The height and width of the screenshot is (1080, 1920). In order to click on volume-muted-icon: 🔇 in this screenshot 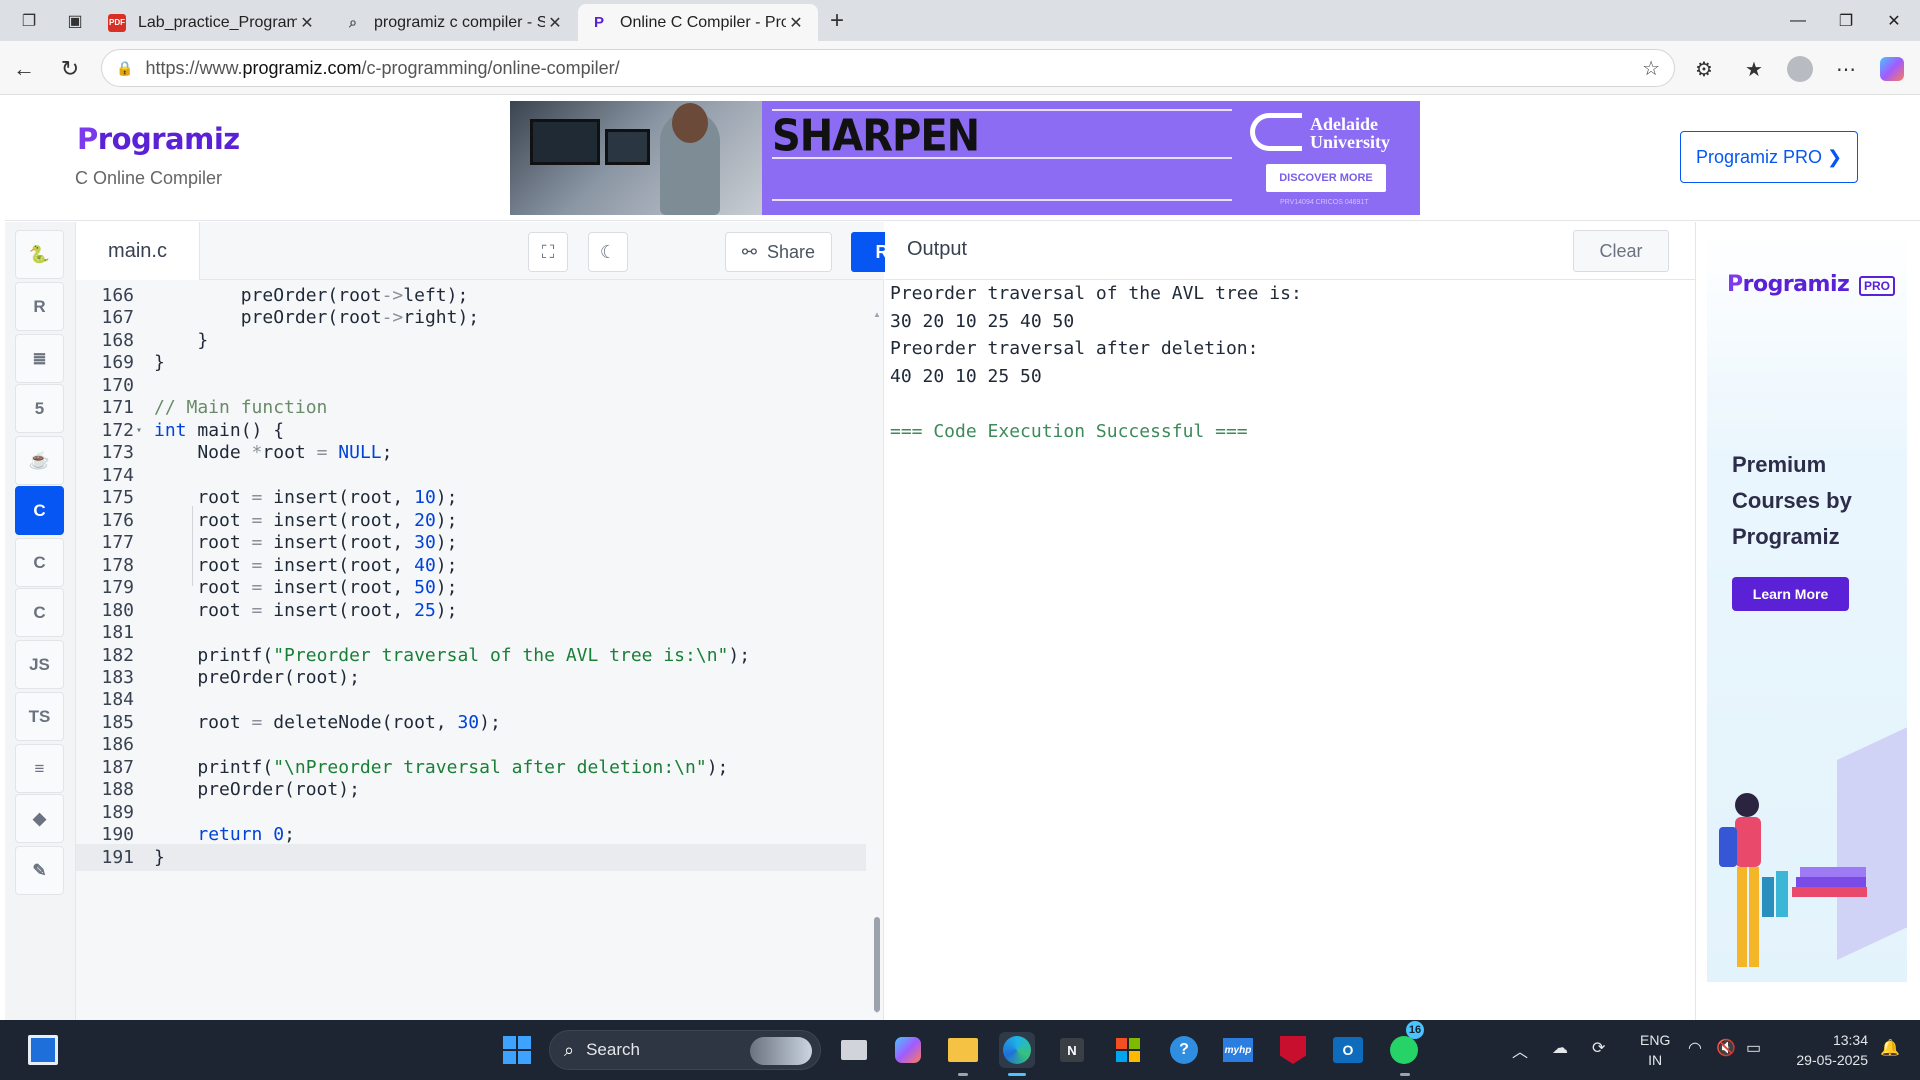, I will do `click(1726, 1048)`.